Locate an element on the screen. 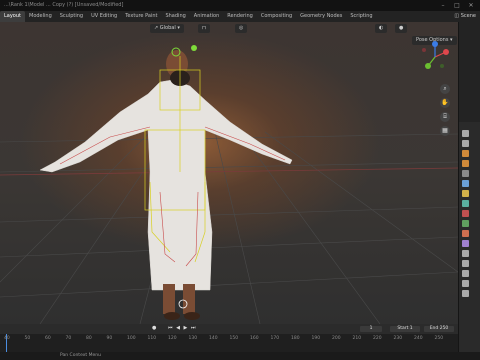 Image resolution: width=480 pixels, height=360 pixels. tab-compositing: Compositing is located at coordinates (276, 16).